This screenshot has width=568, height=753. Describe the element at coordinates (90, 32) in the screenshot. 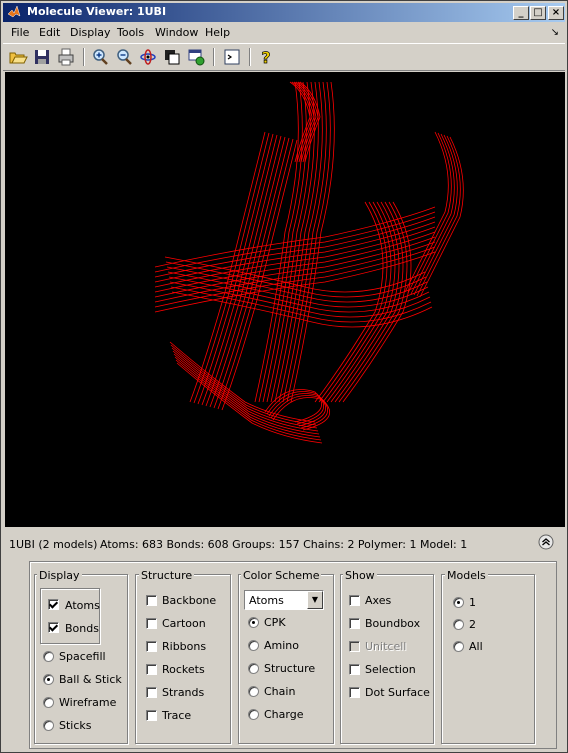

I see `menu-display: Display` at that location.